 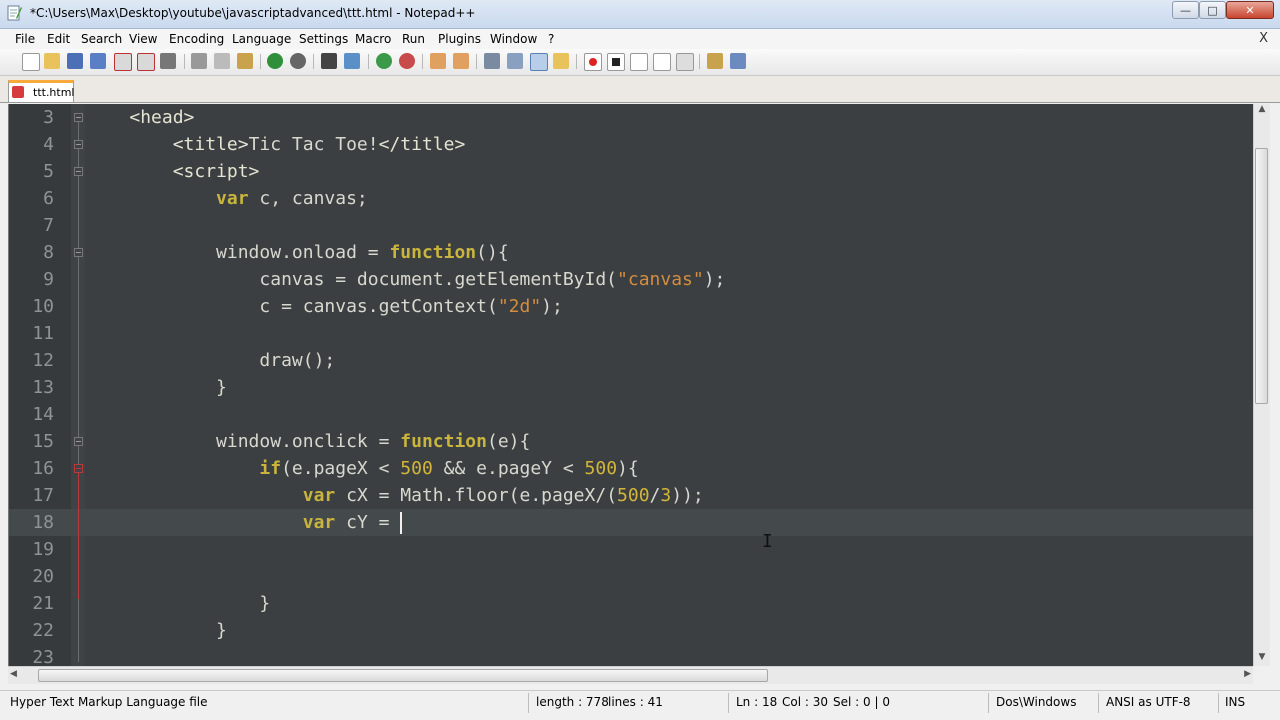 I want to click on code-line: 19, so click(x=631, y=549).